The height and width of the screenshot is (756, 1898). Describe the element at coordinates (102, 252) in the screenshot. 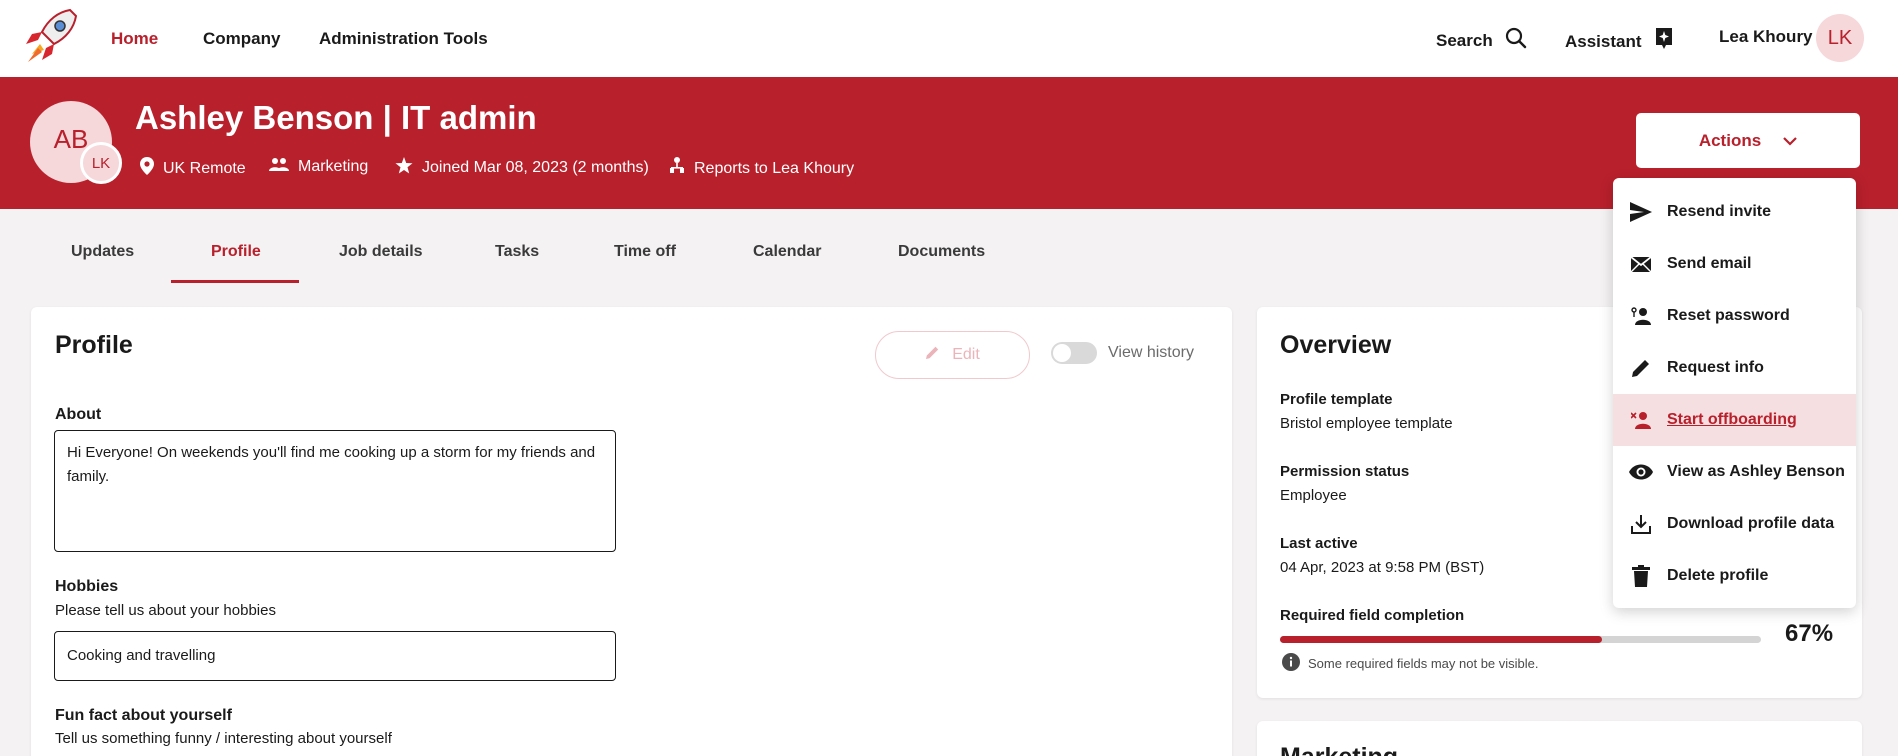

I see `tab-updates: Updates` at that location.